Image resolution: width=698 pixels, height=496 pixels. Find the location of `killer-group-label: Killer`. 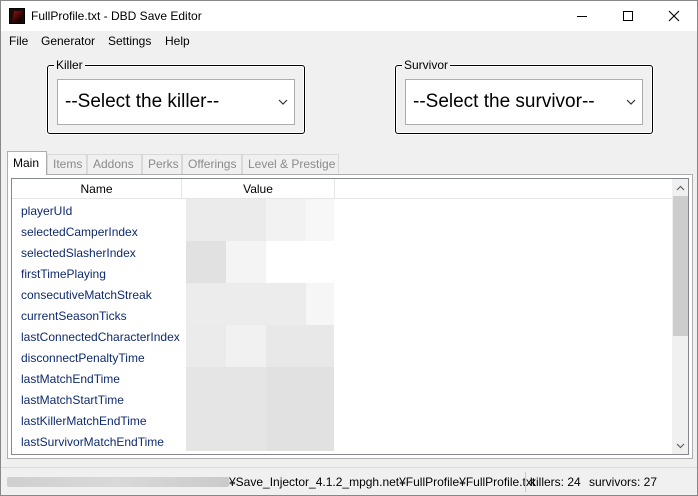

killer-group-label: Killer is located at coordinates (69, 65).